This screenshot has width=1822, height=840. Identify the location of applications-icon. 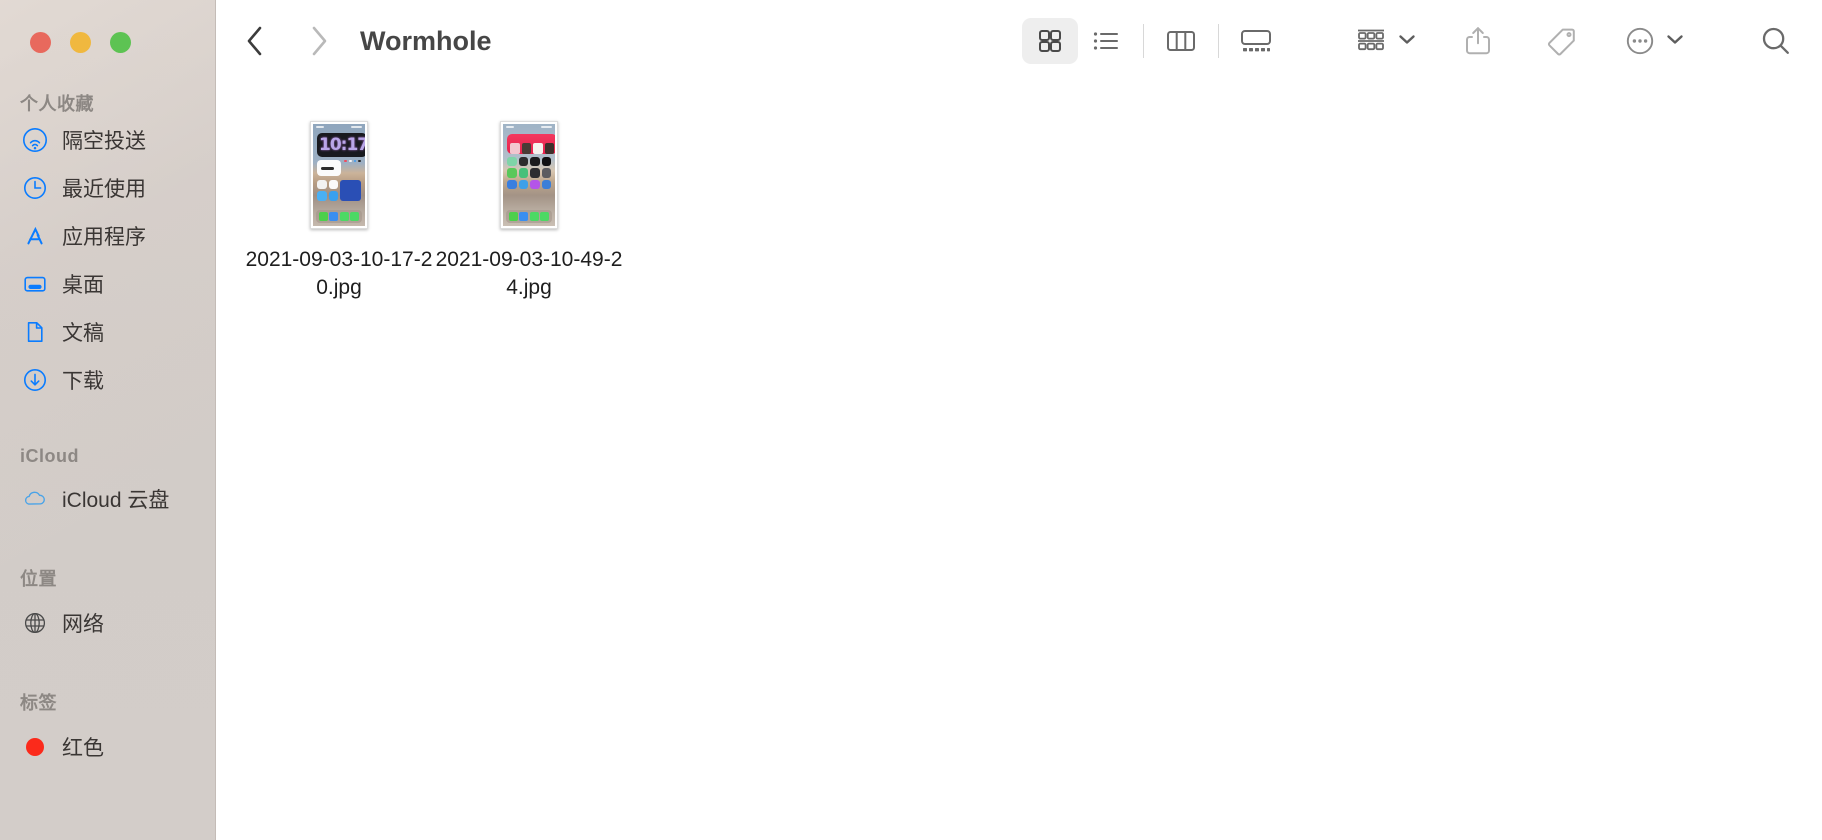
(35, 236).